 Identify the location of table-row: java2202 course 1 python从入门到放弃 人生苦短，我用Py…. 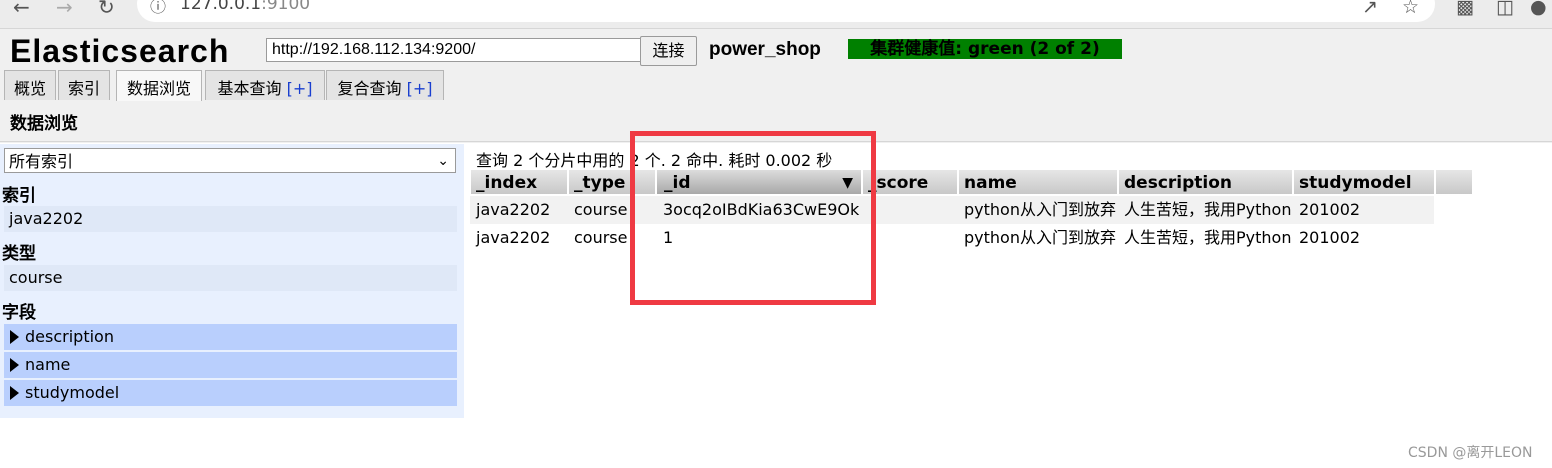
(952, 238).